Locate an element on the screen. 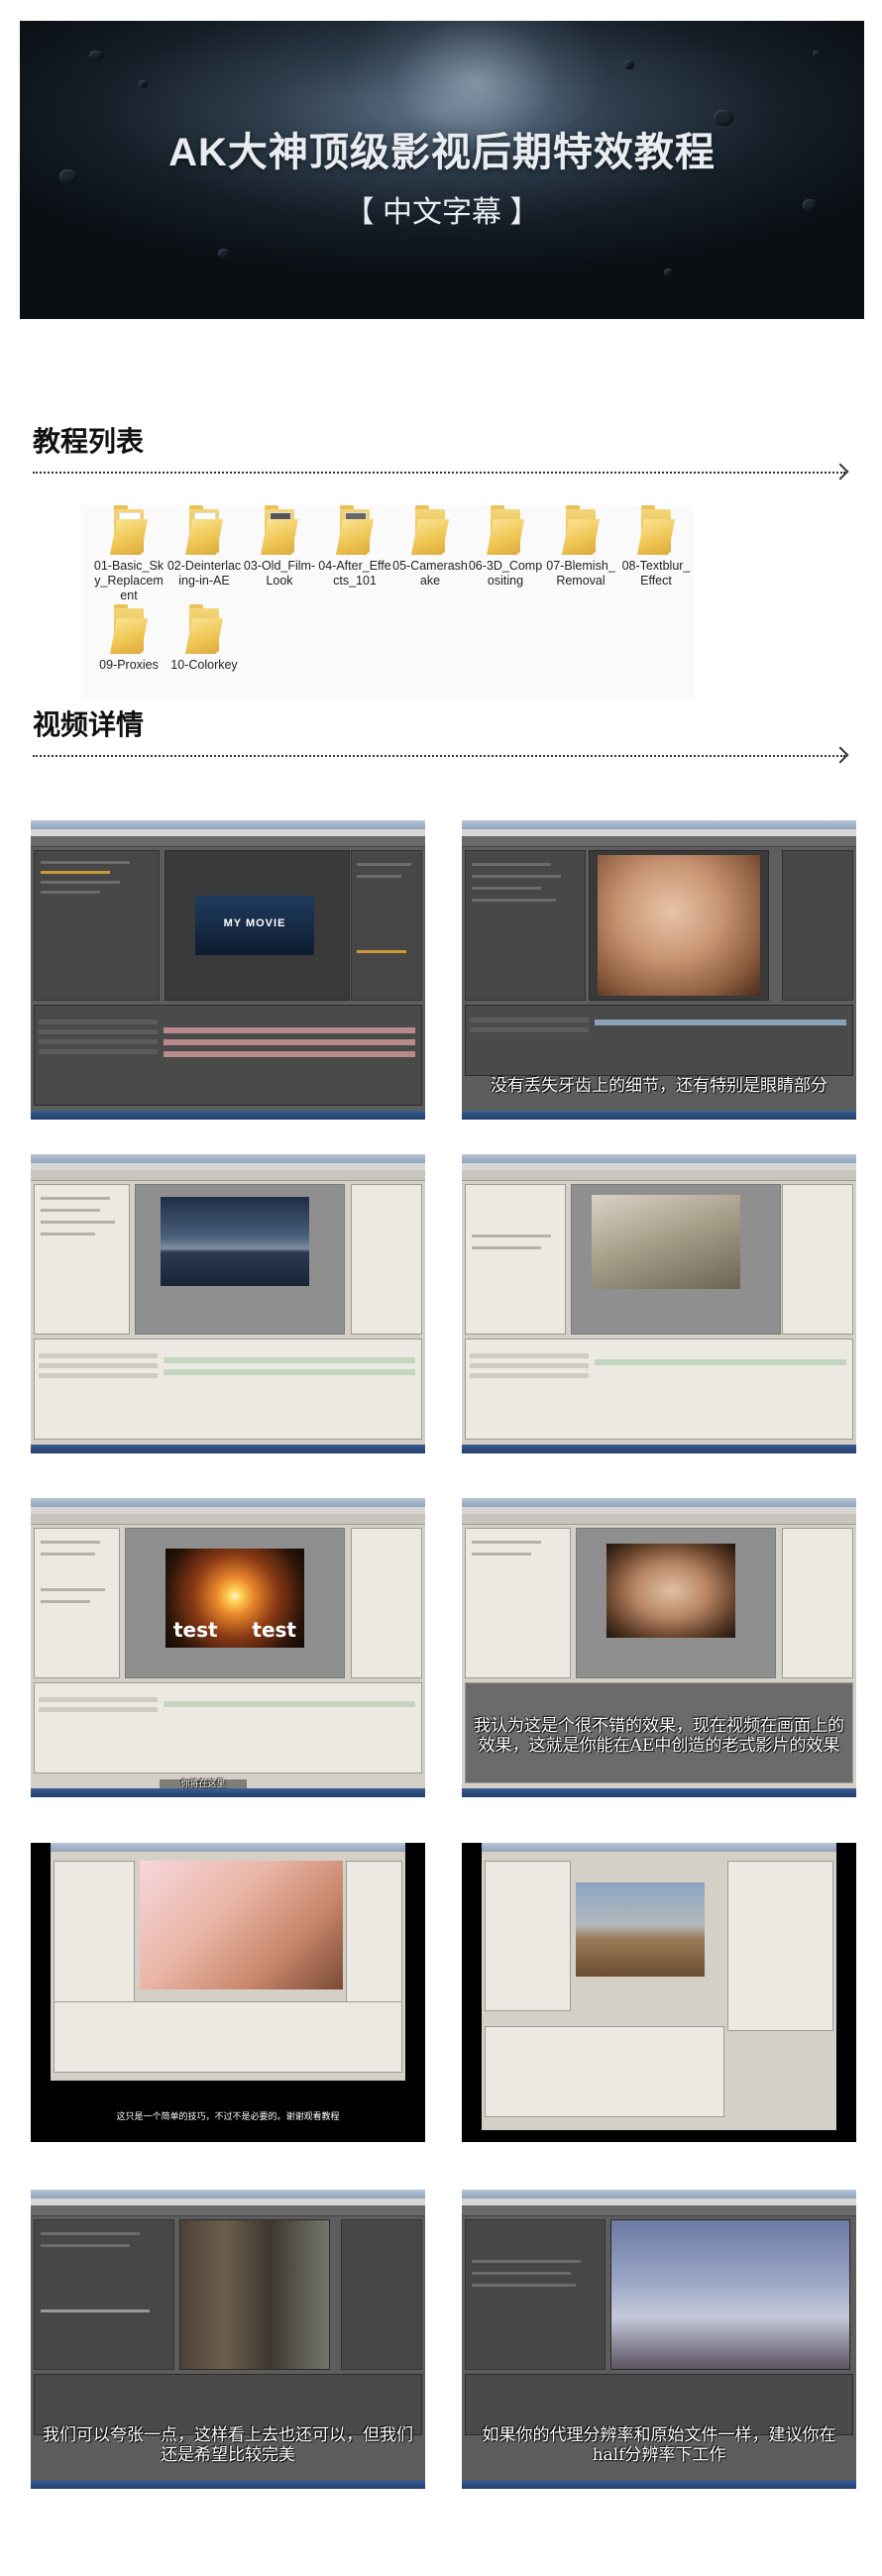 The image size is (882, 2576). subtitle-caption: 如果你的代理分辨率和原始文件一样，建议你在half分辨率下工作 is located at coordinates (659, 2445).